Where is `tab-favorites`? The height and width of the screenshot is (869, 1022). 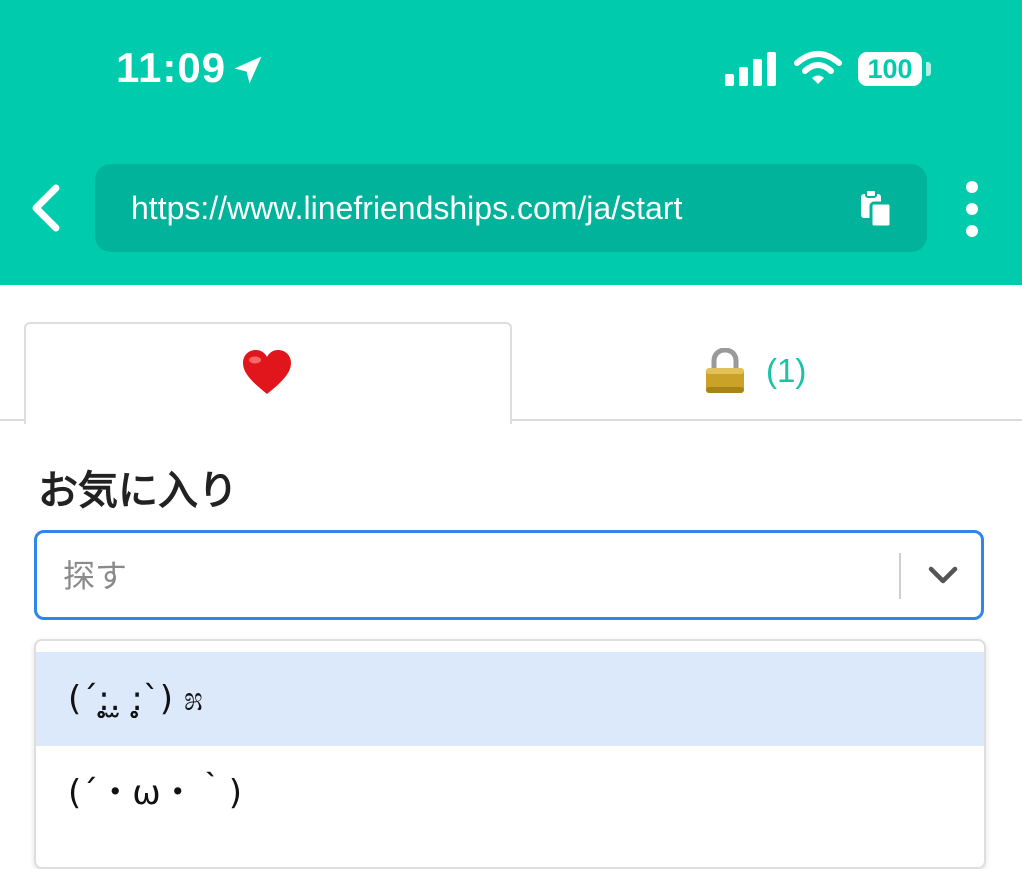
tab-favorites is located at coordinates (268, 373).